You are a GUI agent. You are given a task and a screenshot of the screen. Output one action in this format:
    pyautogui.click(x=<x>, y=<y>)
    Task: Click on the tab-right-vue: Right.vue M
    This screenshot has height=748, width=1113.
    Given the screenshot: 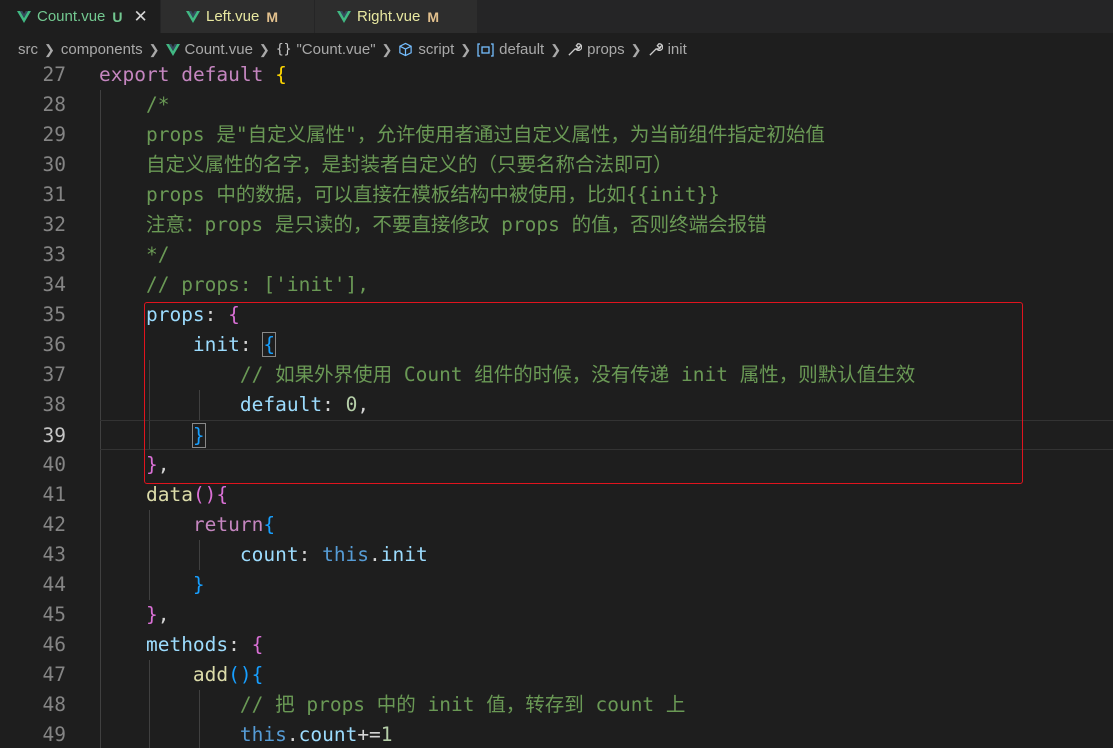 What is the action you would take?
    pyautogui.click(x=396, y=16)
    